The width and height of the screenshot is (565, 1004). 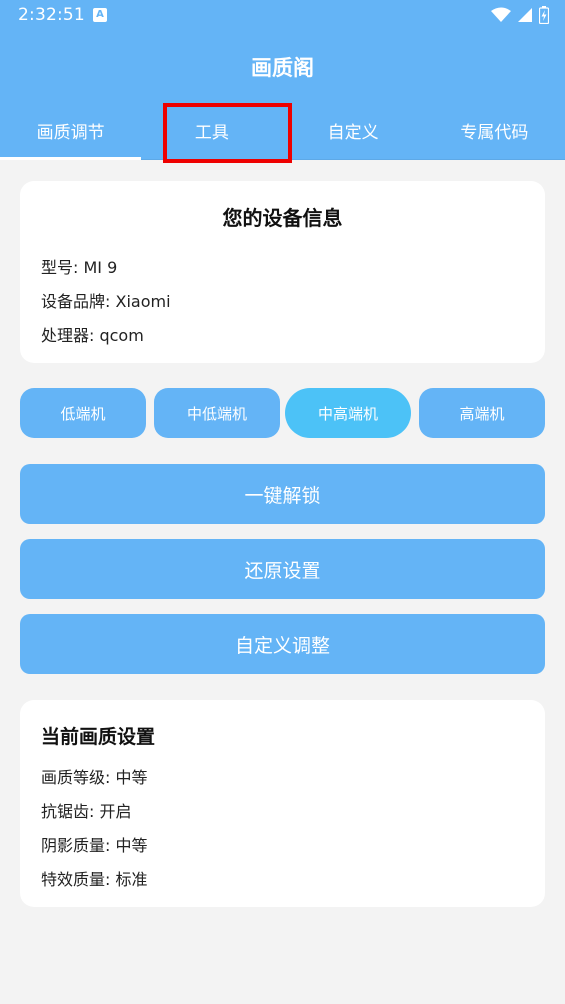 I want to click on app-bar: 画质阁, so click(x=282, y=67).